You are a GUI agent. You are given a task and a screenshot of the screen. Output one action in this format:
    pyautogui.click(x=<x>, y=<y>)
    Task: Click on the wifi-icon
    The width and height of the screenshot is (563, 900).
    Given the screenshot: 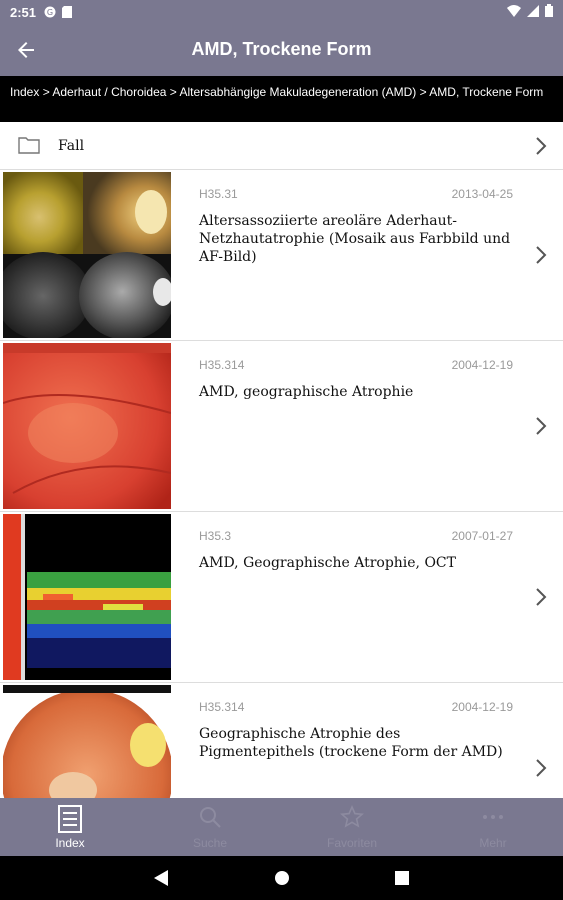 What is the action you would take?
    pyautogui.click(x=514, y=10)
    